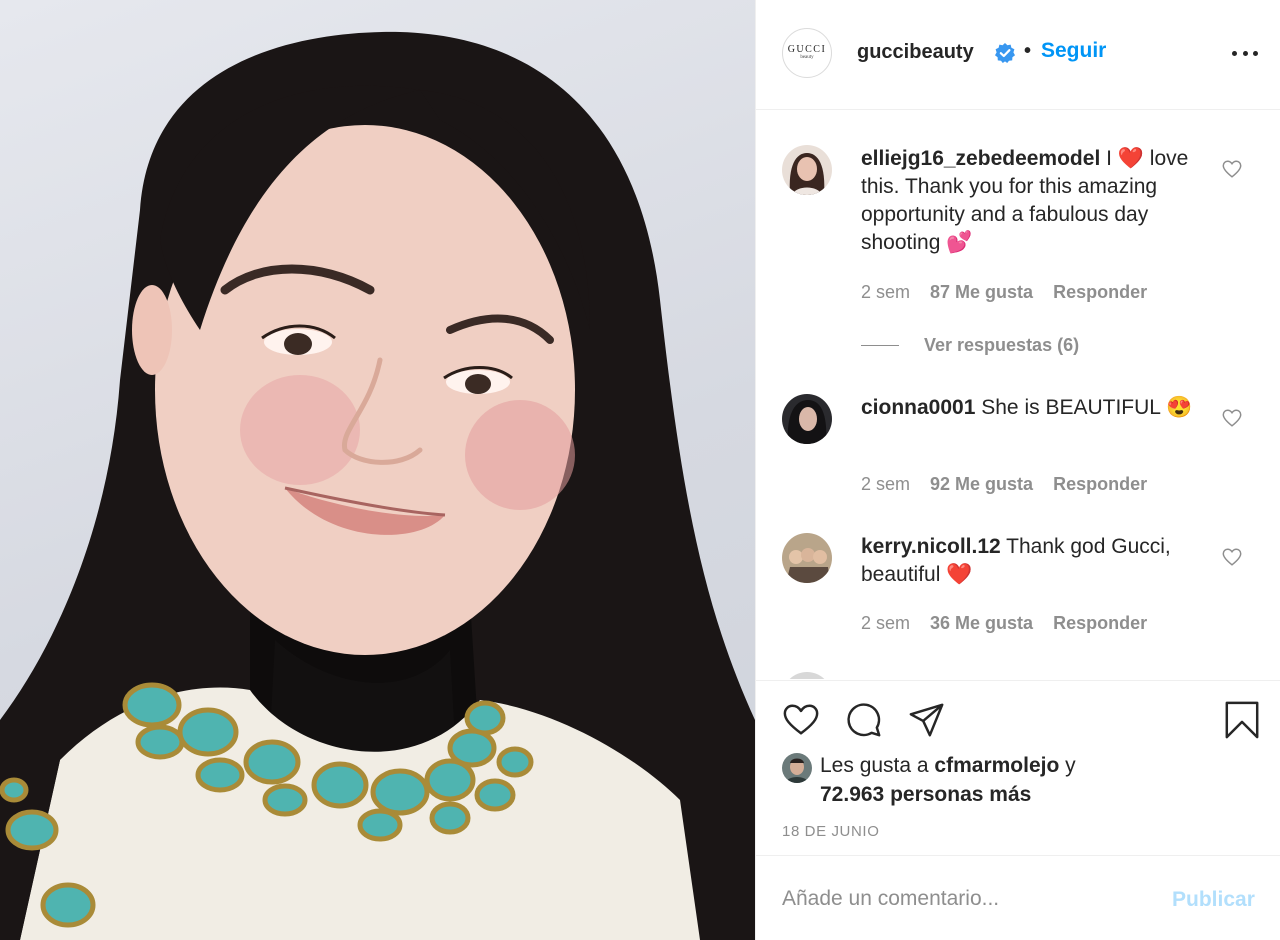 The height and width of the screenshot is (940, 1280). Describe the element at coordinates (1002, 345) in the screenshot. I see `view-replies-label: Ver respuestas (6)` at that location.